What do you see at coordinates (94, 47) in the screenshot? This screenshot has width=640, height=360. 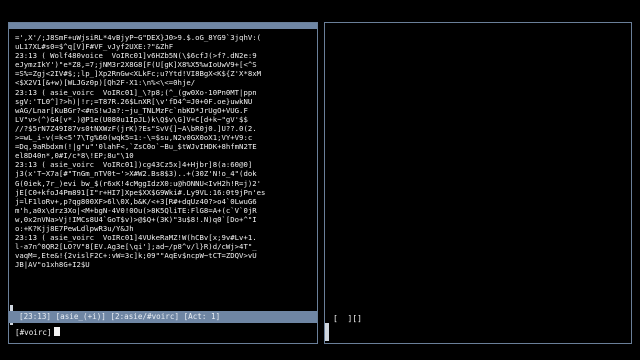 I see `log-line: uL17XL#s0=$^q[V]F#VF_vJyf2UXE:?"&ZhF` at bounding box center [94, 47].